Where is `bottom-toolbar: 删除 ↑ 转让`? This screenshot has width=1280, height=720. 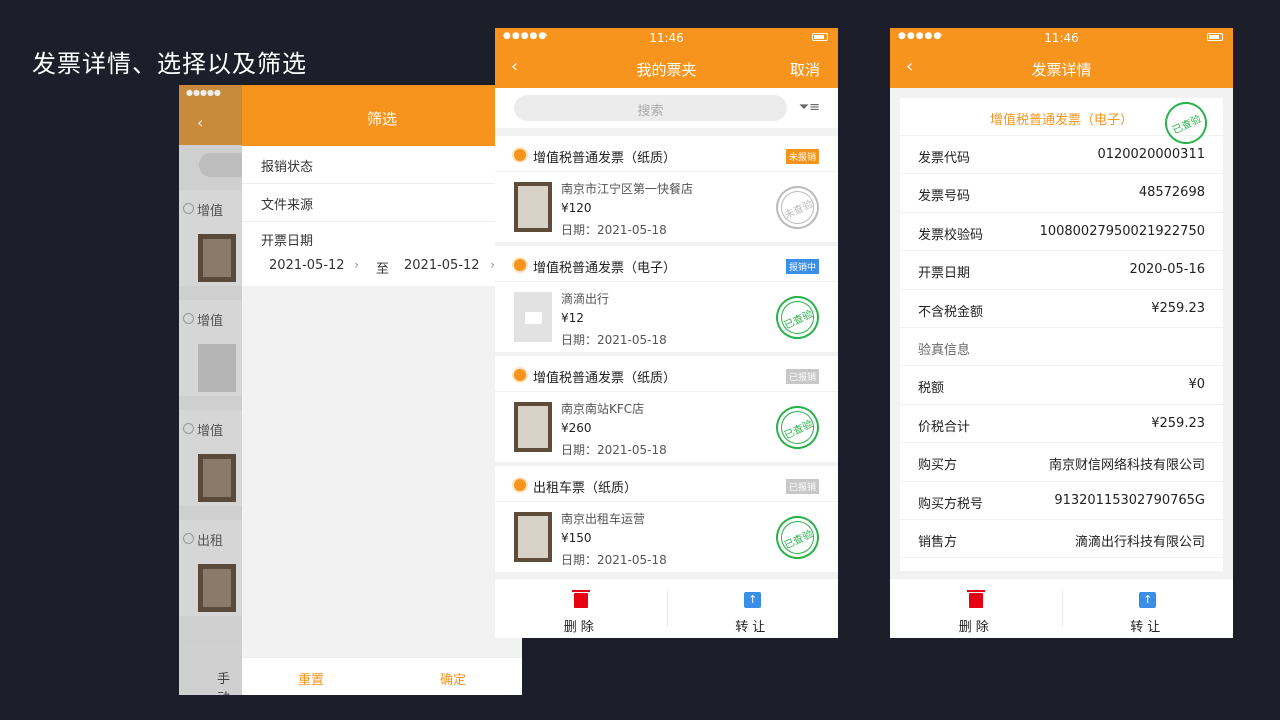
bottom-toolbar: 删除 ↑ 转让 is located at coordinates (666, 608).